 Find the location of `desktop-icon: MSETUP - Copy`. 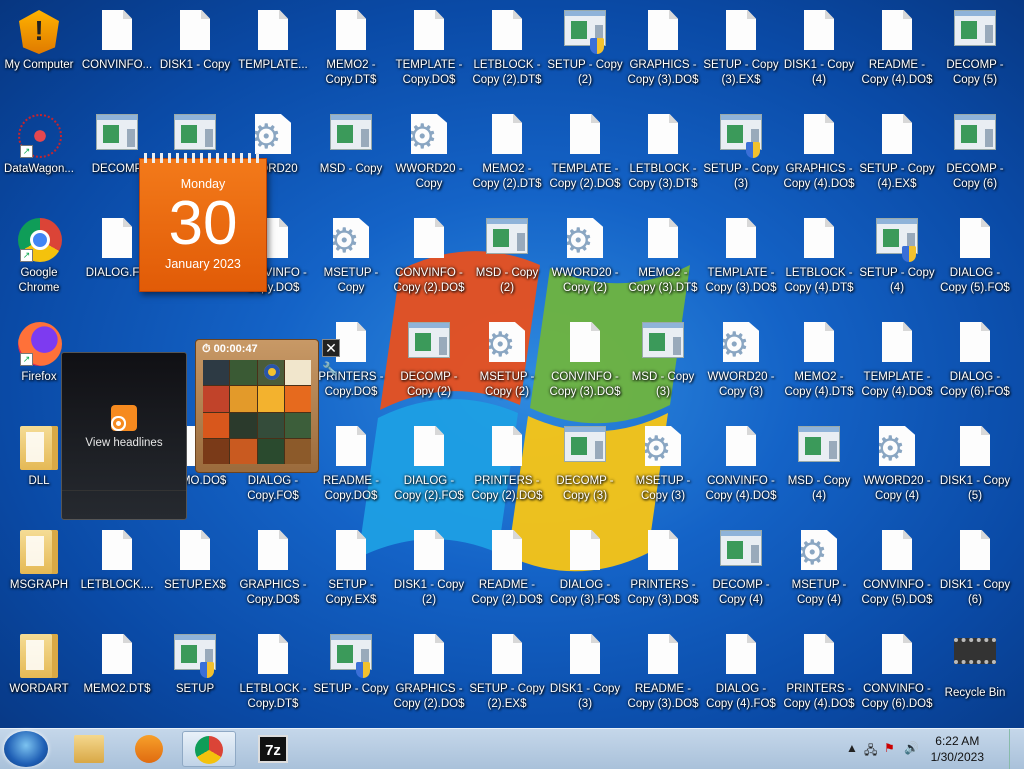

desktop-icon: MSETUP - Copy is located at coordinates (351, 258).